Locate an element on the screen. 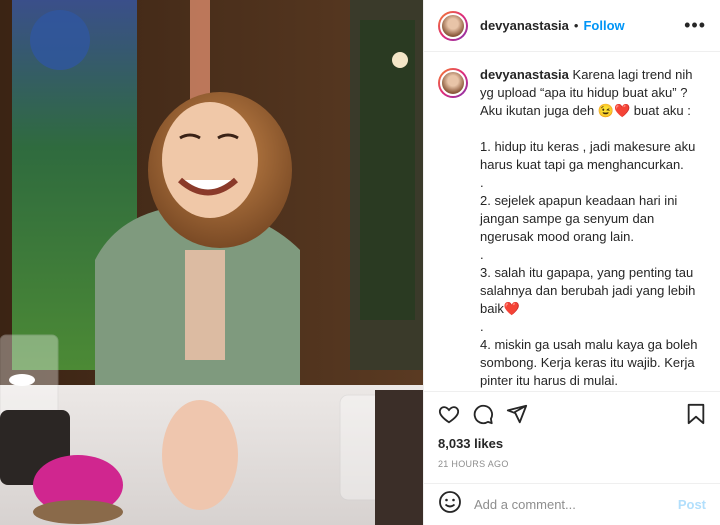 This screenshot has height=525, width=720. action-bar: 8,033 likes 21 HOURS AGO is located at coordinates (572, 437).